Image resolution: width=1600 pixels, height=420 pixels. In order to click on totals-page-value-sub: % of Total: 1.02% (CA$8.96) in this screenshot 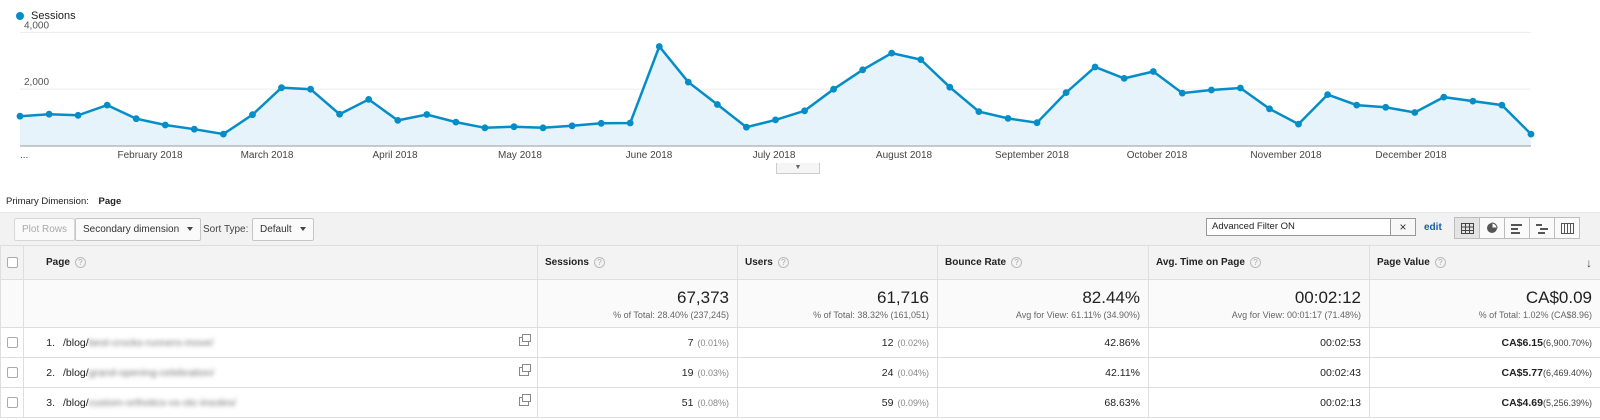, I will do `click(1535, 315)`.